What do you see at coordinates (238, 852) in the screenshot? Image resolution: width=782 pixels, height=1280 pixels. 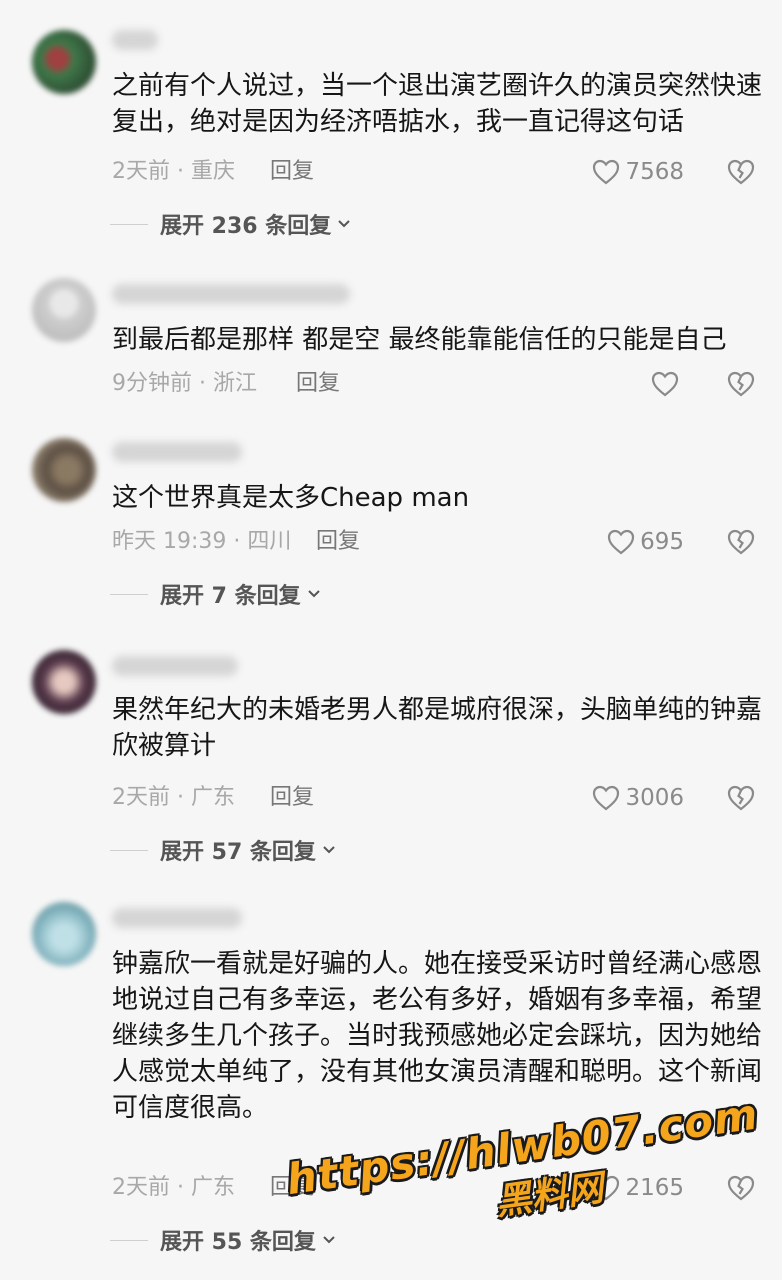 I see `expand-replies-label: 展开 57 条回复` at bounding box center [238, 852].